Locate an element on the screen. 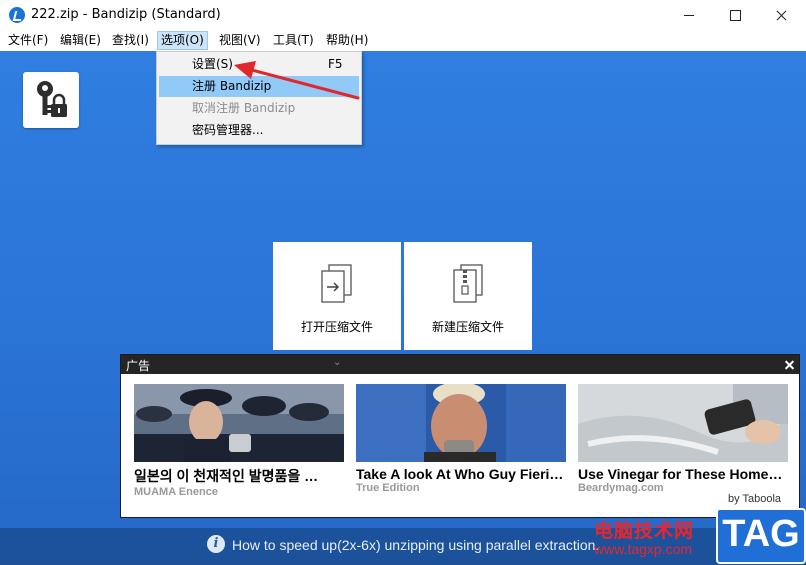 Image resolution: width=806 pixels, height=565 pixels. menu-item-shortcut: F5 is located at coordinates (335, 64).